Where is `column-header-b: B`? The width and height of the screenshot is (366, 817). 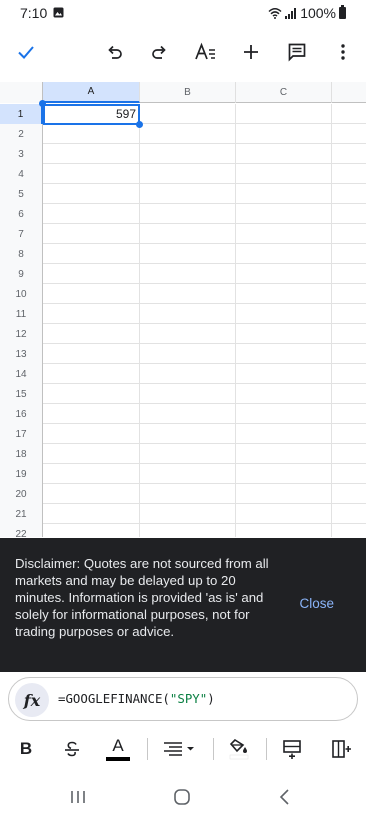 column-header-b: B is located at coordinates (188, 92).